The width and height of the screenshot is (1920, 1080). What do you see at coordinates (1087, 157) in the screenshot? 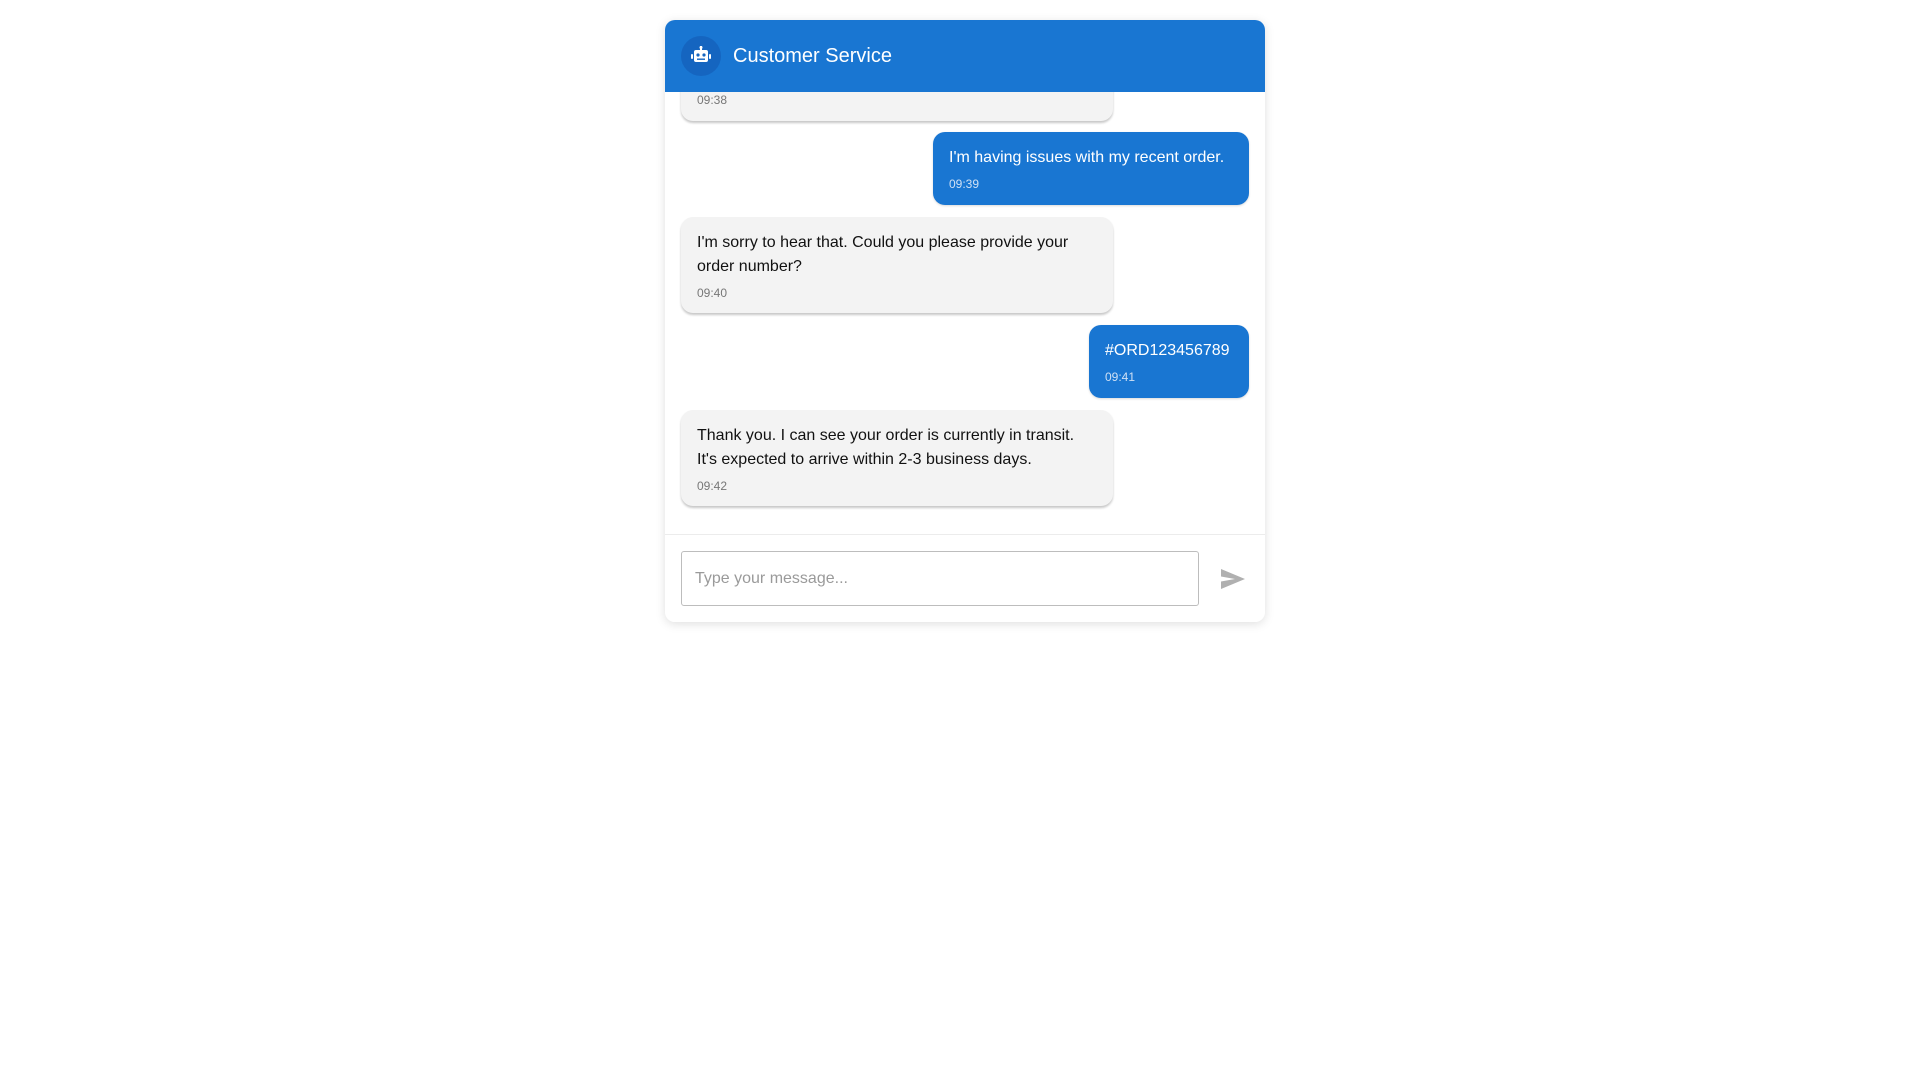
I see `message-text: I'm having issues with my recent order.` at bounding box center [1087, 157].